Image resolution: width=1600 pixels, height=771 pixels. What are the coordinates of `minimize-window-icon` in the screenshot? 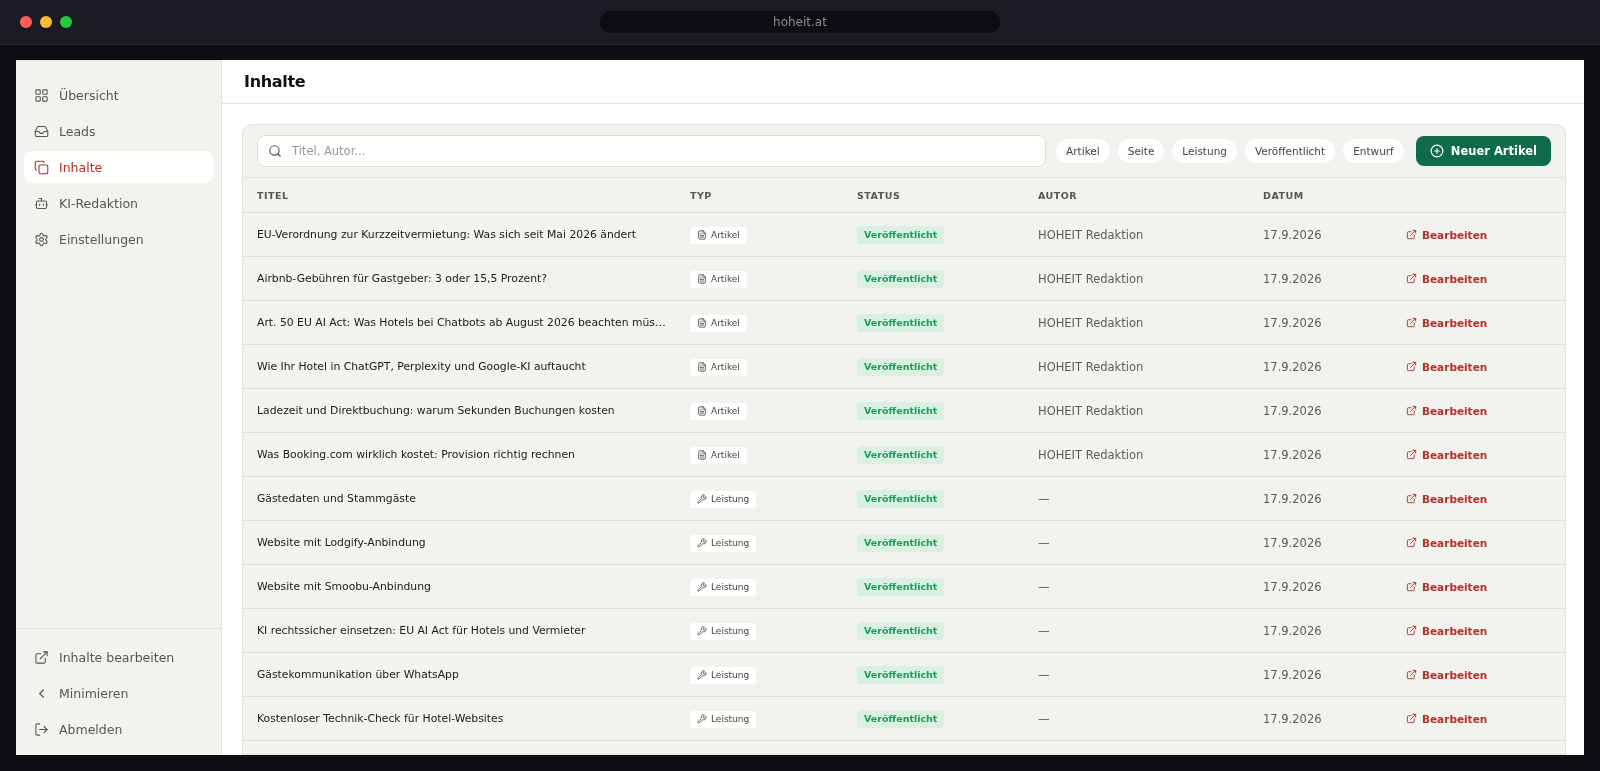 It's located at (46, 22).